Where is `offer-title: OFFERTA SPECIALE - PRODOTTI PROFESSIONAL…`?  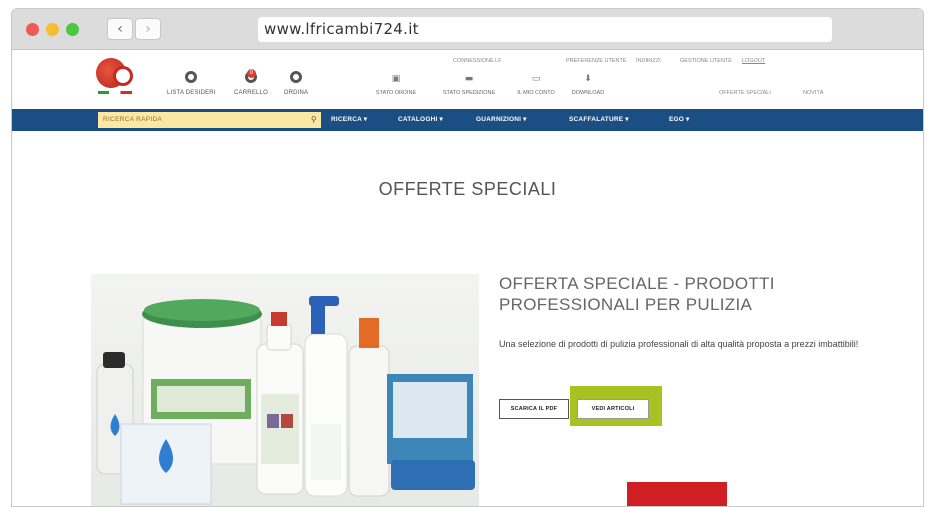
offer-title: OFFERTA SPECIALE - PRODOTTI PROFESSIONAL… is located at coordinates (637, 294).